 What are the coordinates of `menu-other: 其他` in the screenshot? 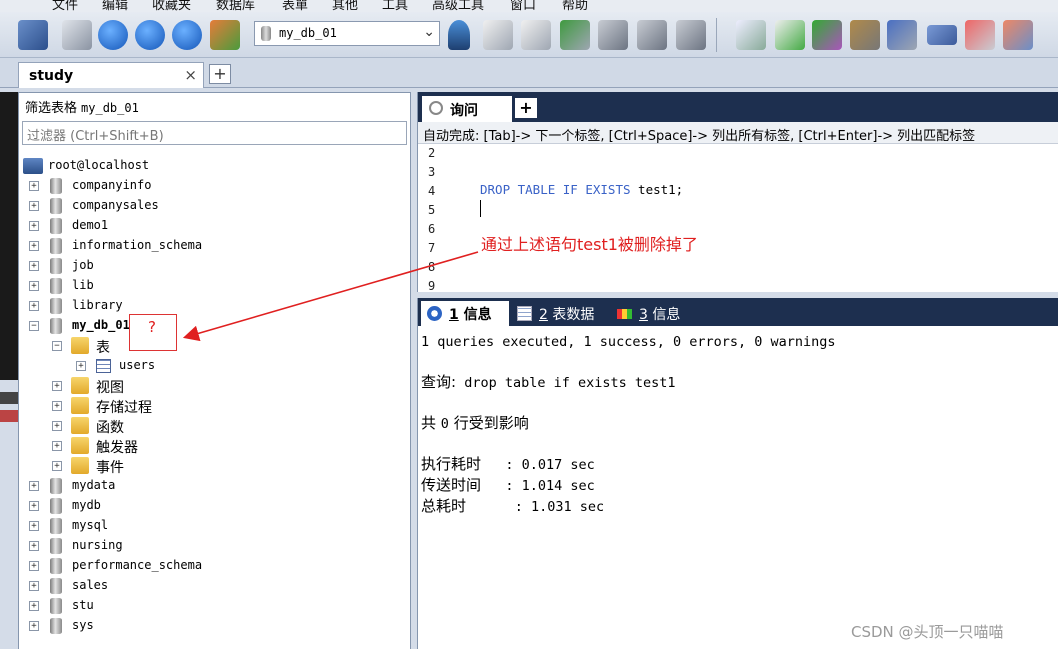 It's located at (345, 6).